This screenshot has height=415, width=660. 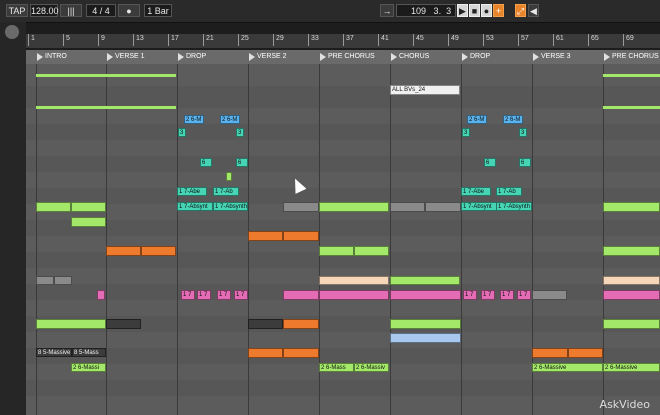 What do you see at coordinates (44, 10) in the screenshot?
I see `tempo-field: 128.00` at bounding box center [44, 10].